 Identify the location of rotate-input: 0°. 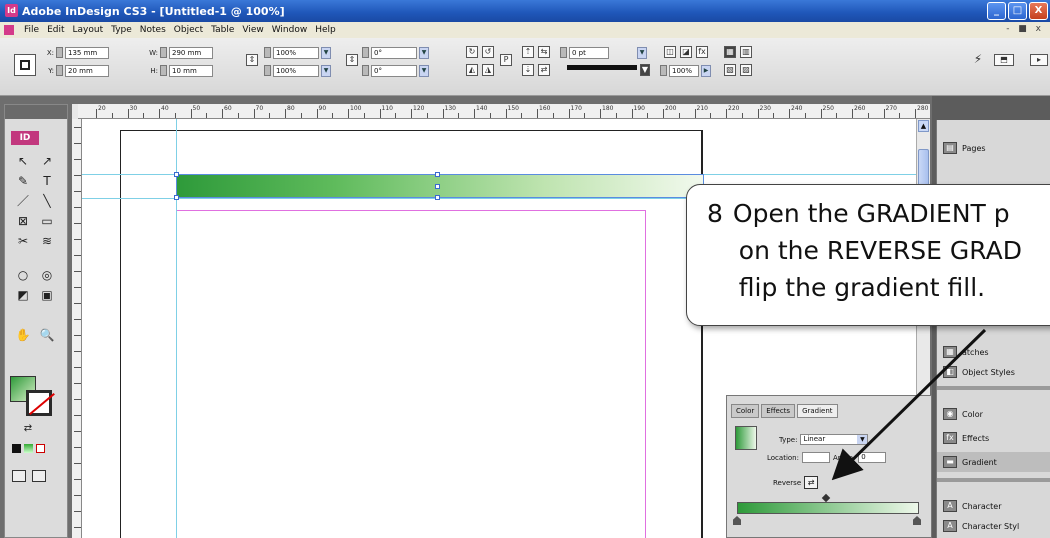
(394, 52).